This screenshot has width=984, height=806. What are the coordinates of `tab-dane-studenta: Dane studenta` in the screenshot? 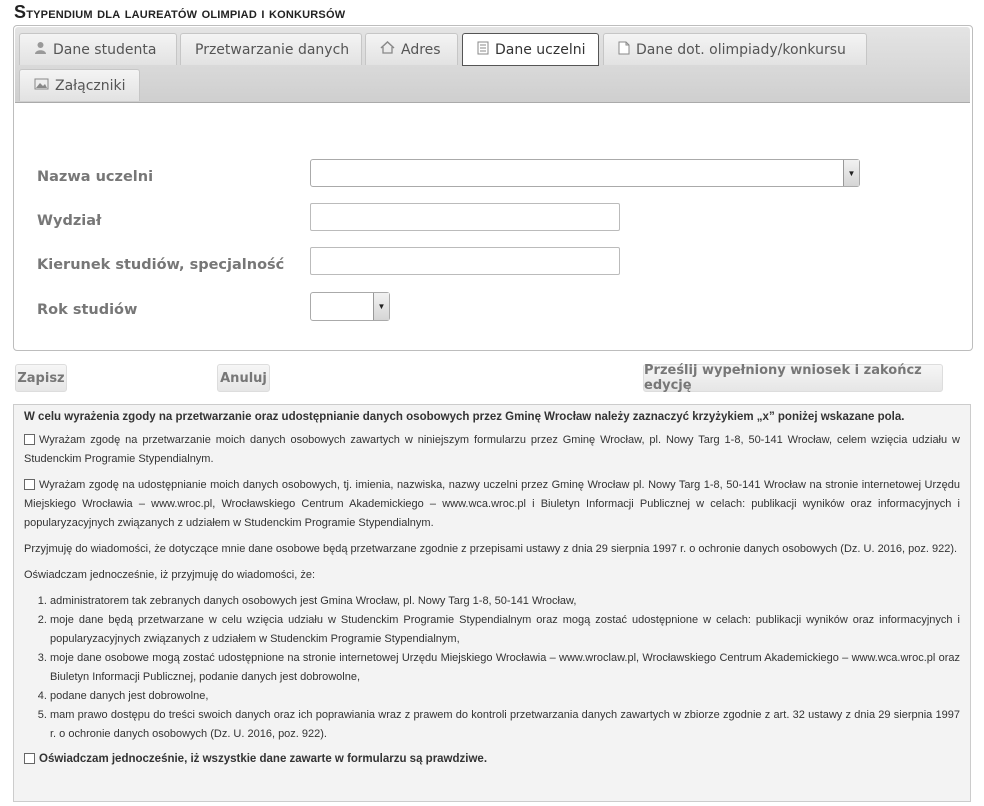 It's located at (98, 49).